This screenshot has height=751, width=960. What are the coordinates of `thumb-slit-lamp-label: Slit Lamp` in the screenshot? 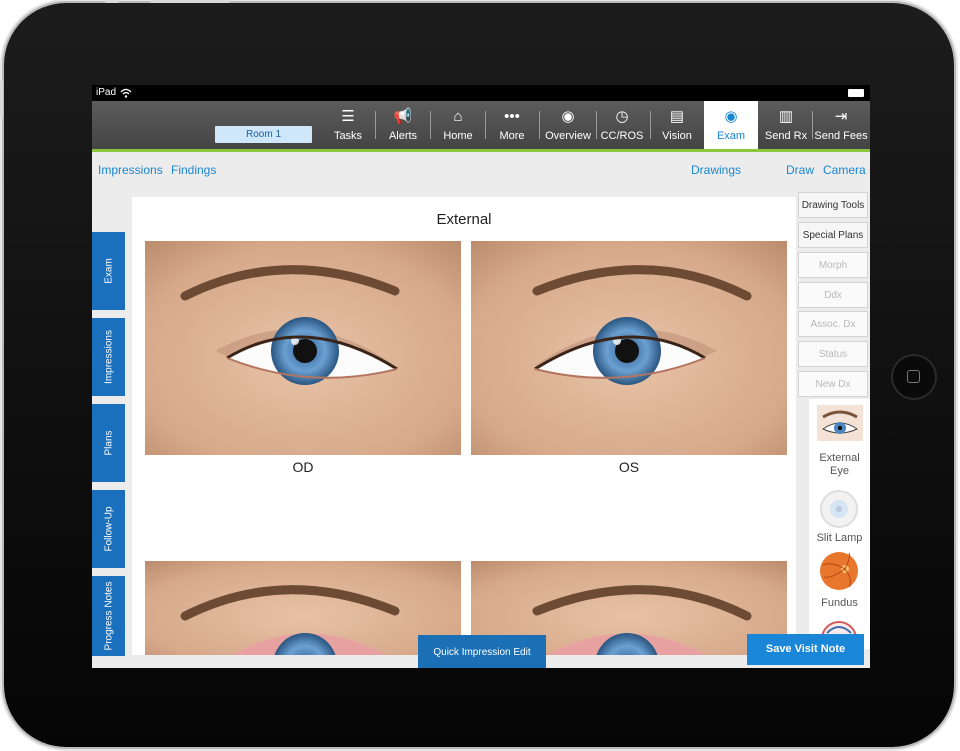 It's located at (839, 538).